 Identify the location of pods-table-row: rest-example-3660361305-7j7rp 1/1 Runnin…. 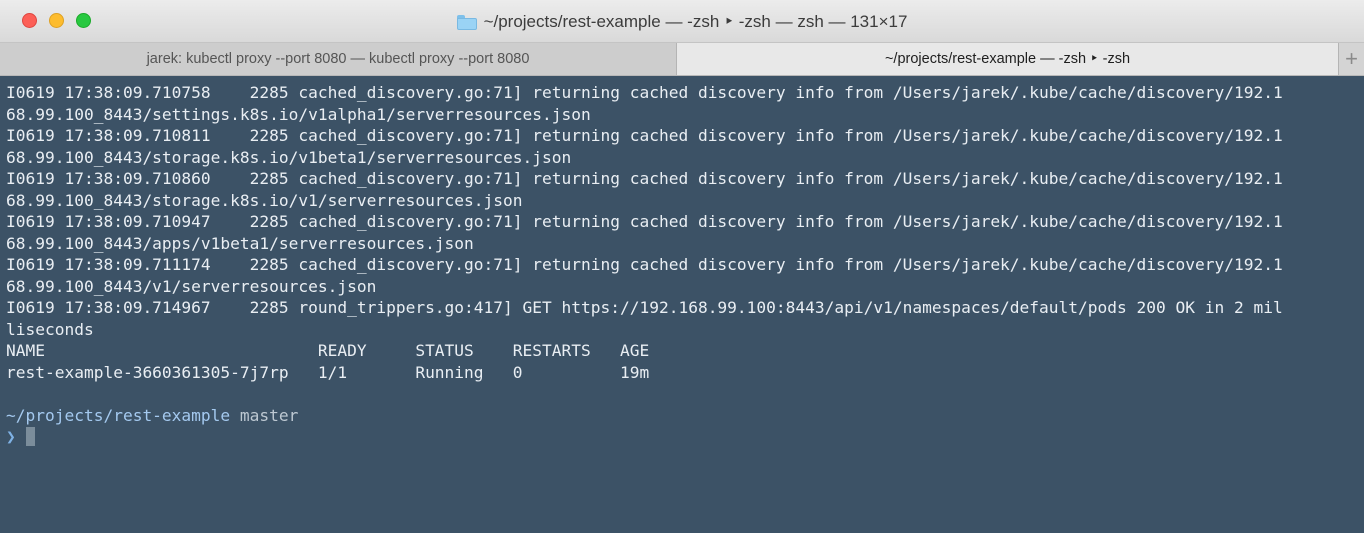
(328, 372).